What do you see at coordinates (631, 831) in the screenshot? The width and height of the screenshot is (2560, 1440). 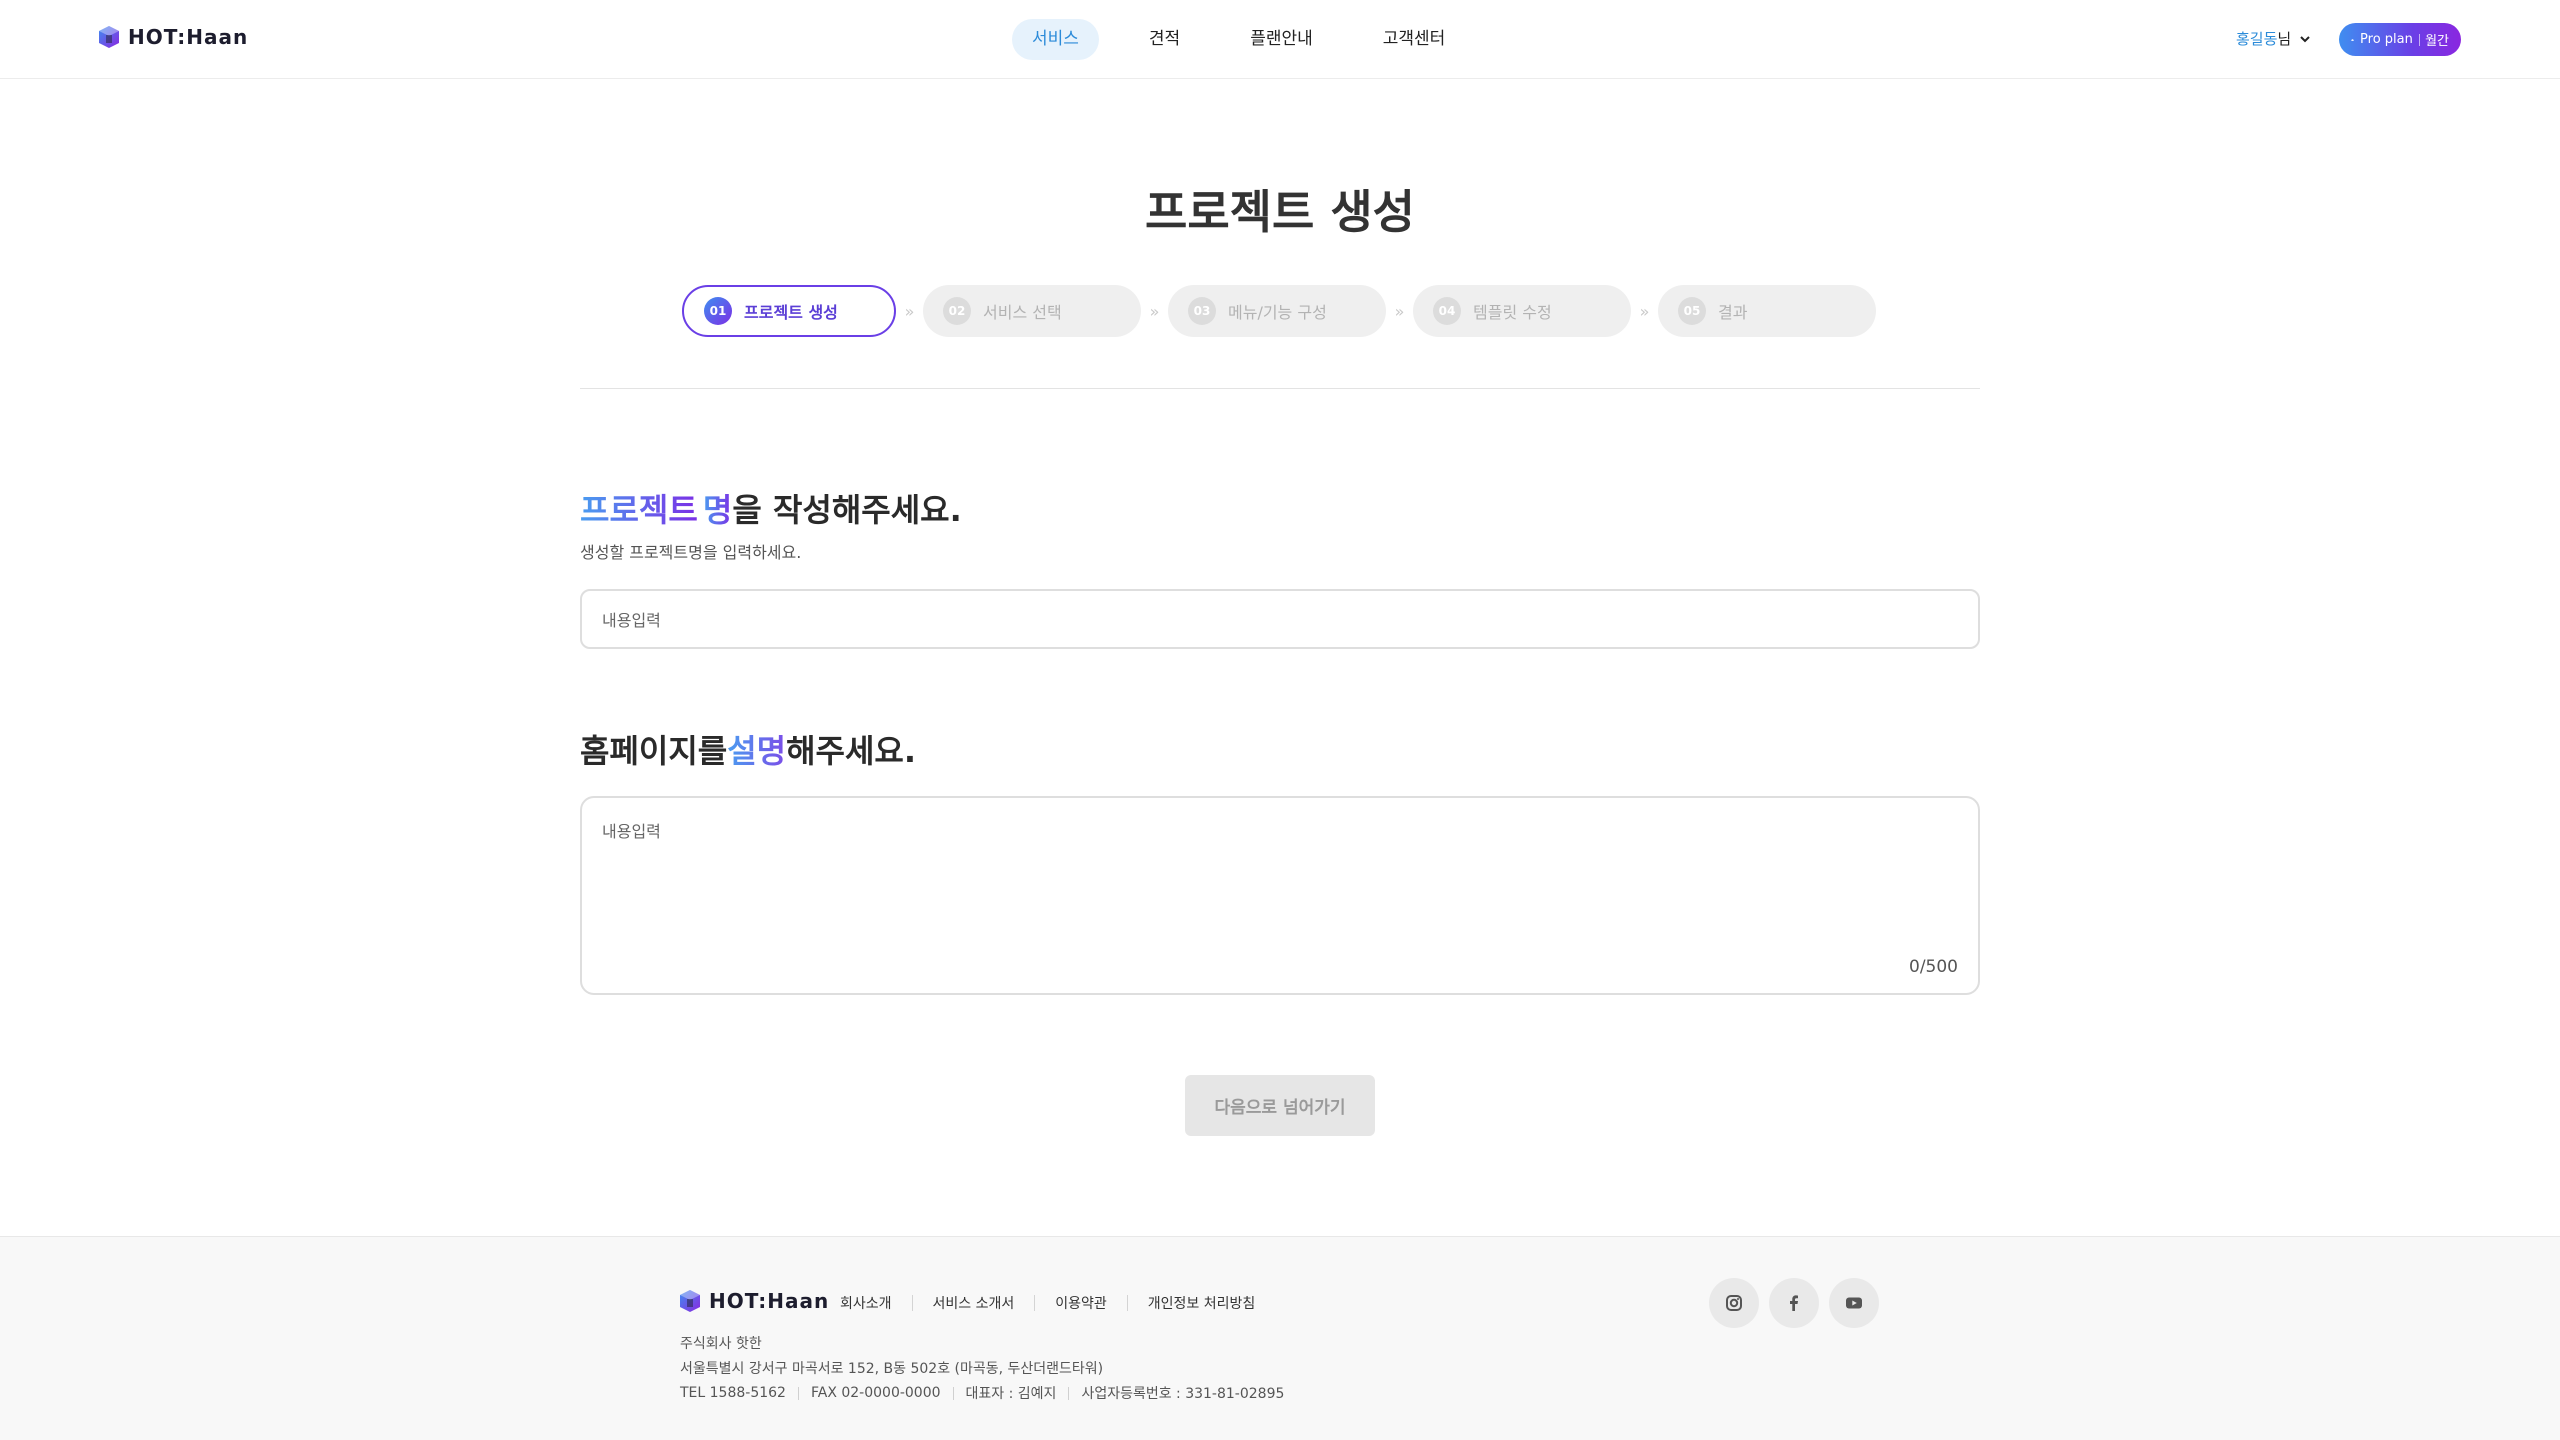 I see `description-placeholder: 내용입력` at bounding box center [631, 831].